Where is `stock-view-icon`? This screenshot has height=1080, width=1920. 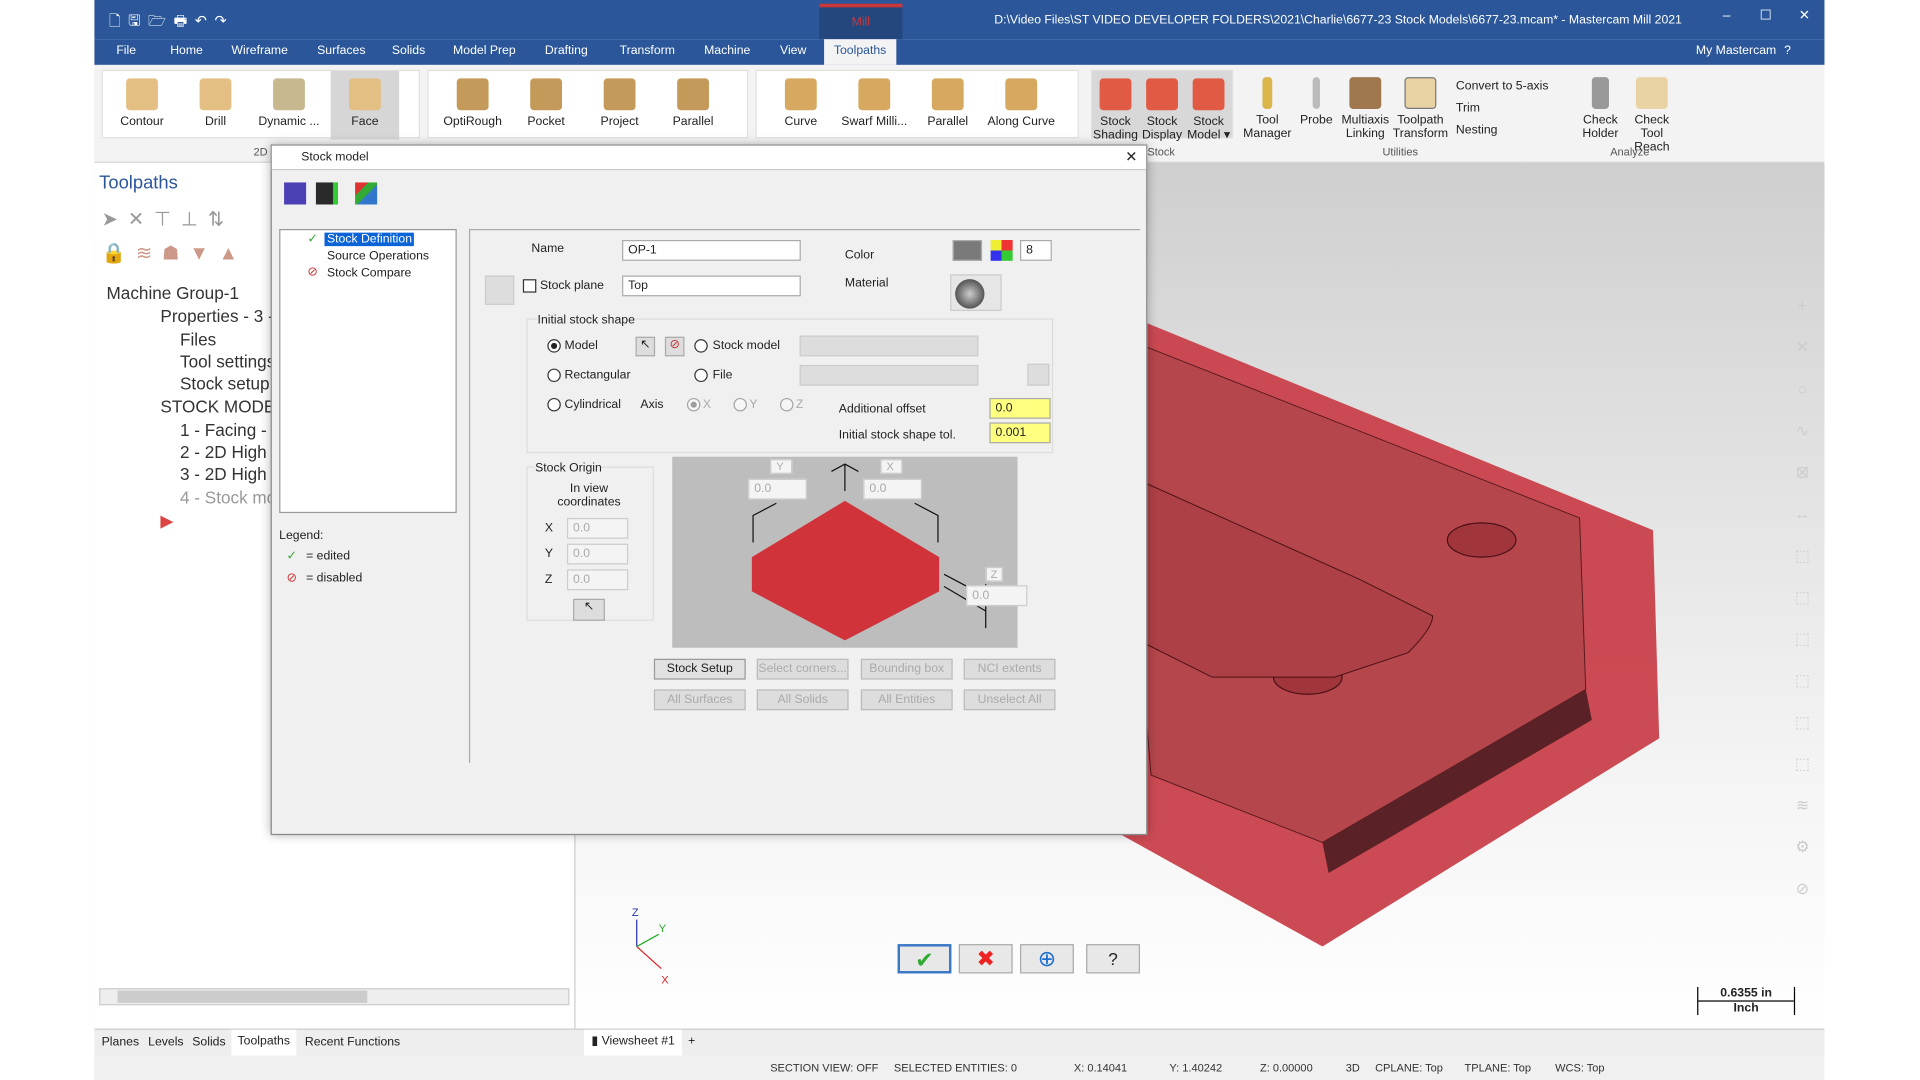 stock-view-icon is located at coordinates (366, 193).